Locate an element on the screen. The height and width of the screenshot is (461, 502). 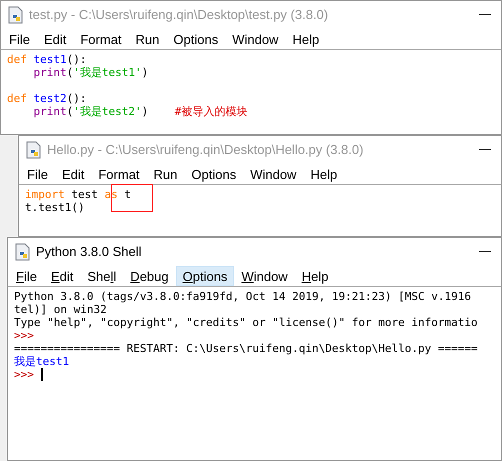
code-line: t.test1() is located at coordinates (55, 207).